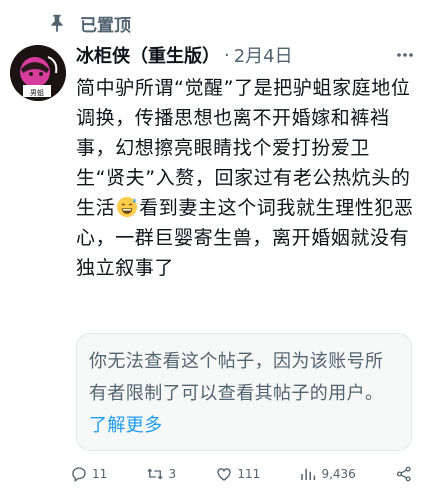  I want to click on share-button, so click(406, 474).